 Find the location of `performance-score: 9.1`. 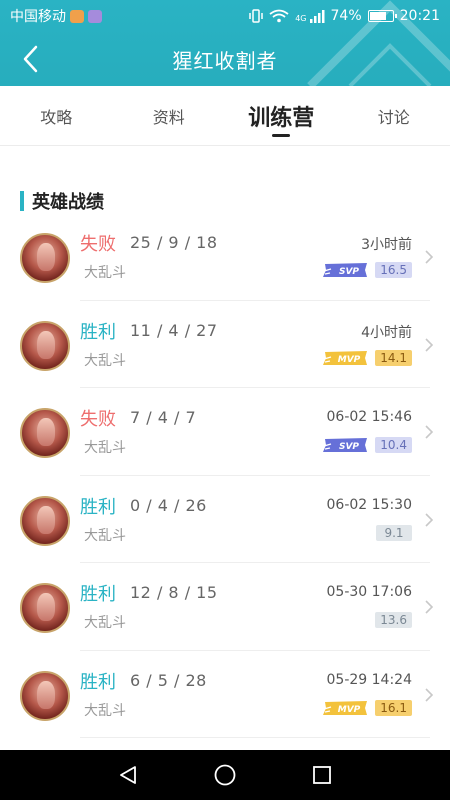

performance-score: 9.1 is located at coordinates (394, 532).